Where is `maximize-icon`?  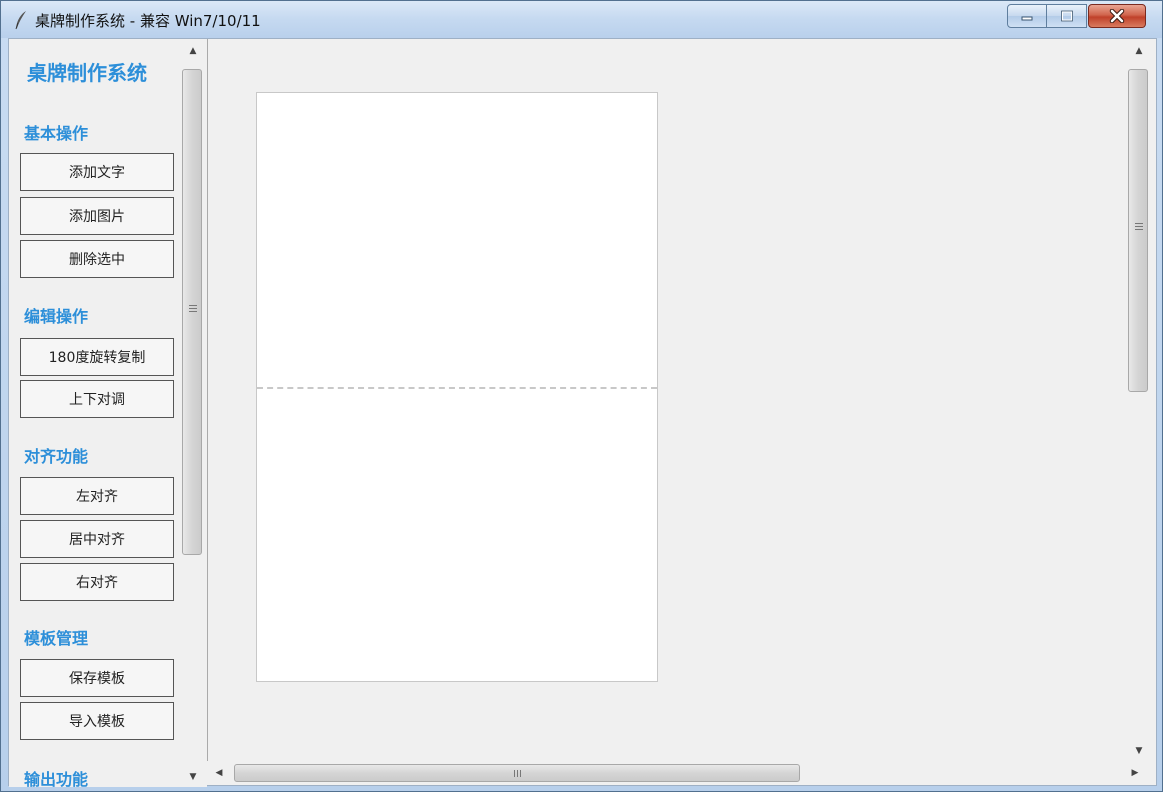 maximize-icon is located at coordinates (1066, 16).